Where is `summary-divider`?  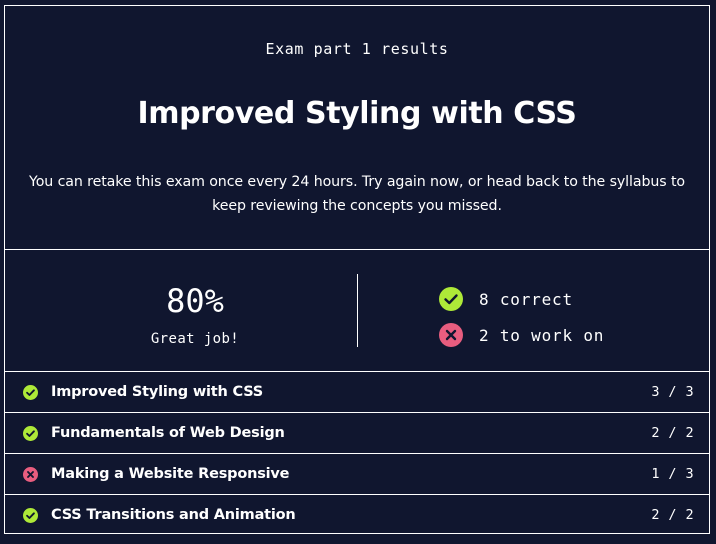
summary-divider is located at coordinates (357, 310).